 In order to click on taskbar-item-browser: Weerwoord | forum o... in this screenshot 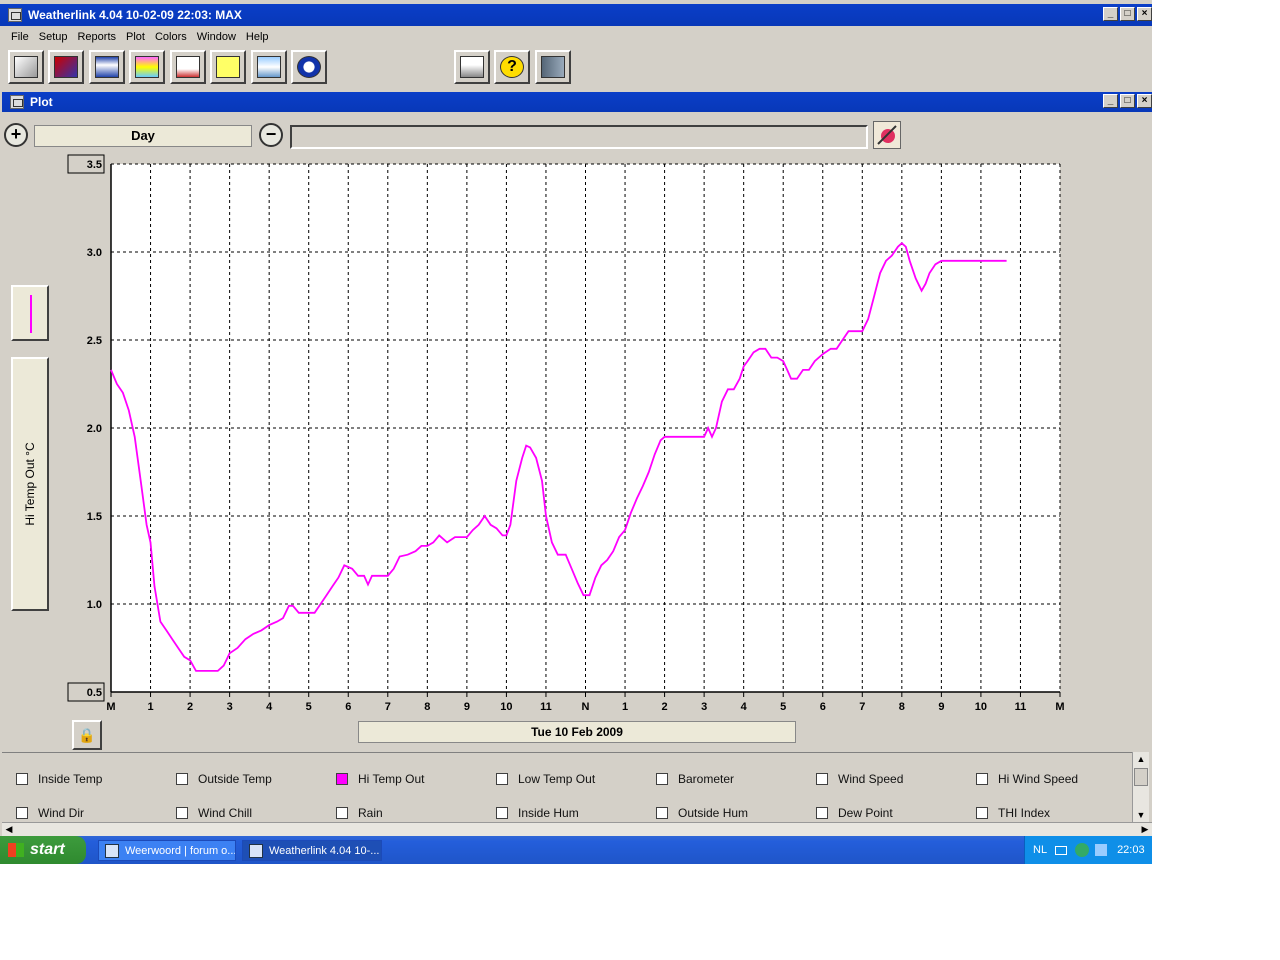, I will do `click(167, 850)`.